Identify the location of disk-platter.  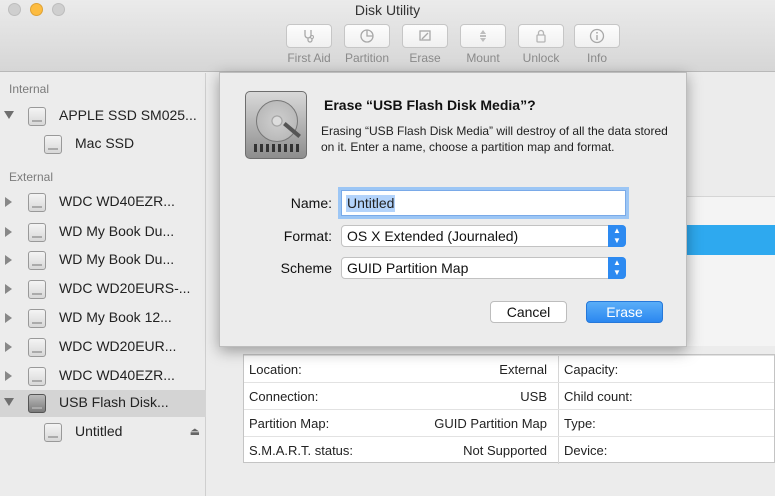
(277, 121).